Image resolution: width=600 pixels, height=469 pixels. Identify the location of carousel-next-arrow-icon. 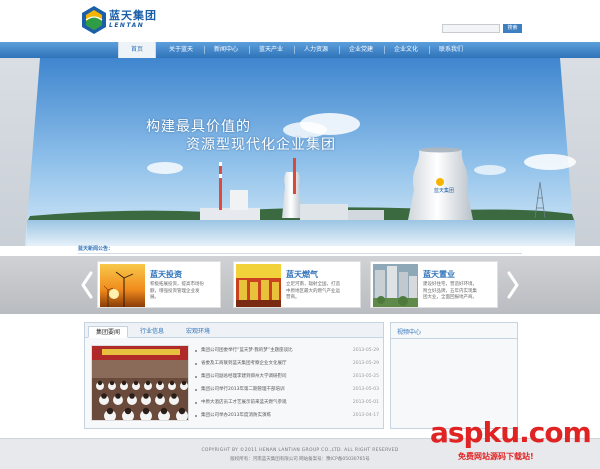
(513, 285).